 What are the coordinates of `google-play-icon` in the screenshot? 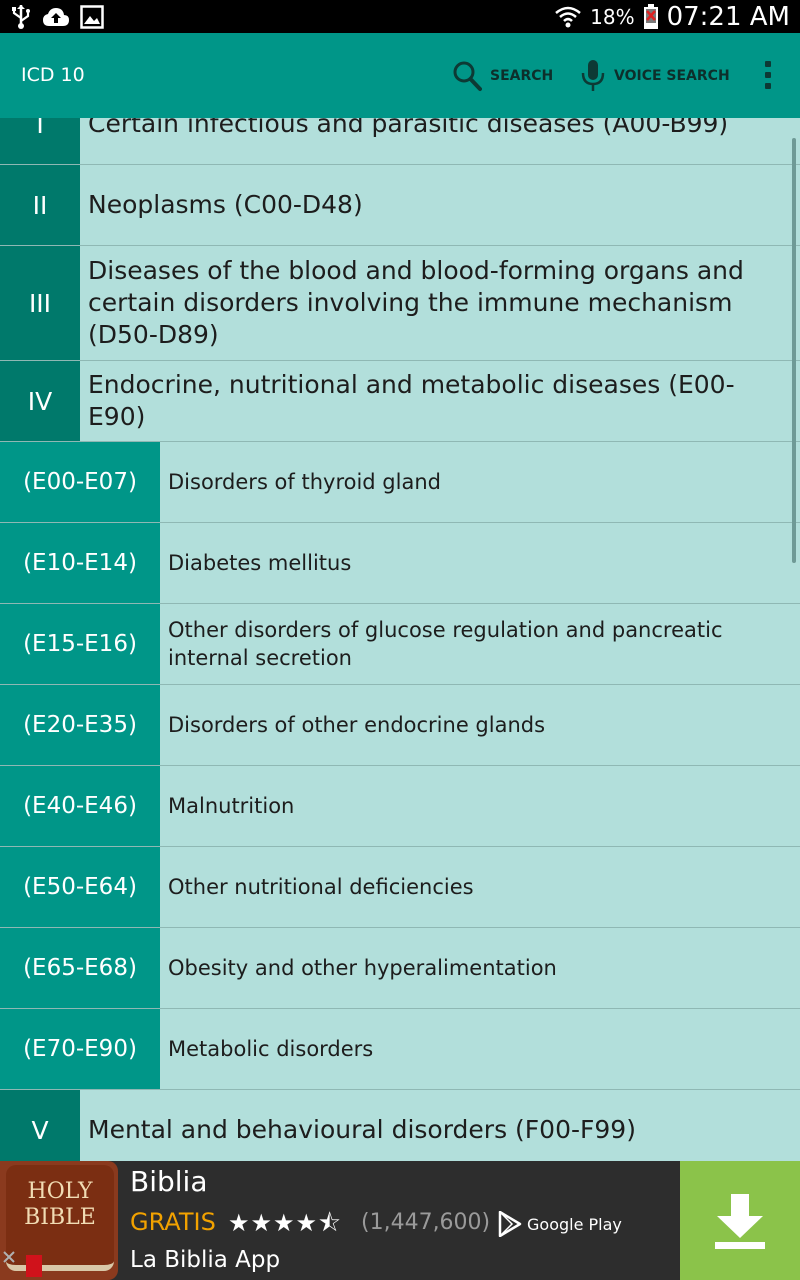 It's located at (510, 1224).